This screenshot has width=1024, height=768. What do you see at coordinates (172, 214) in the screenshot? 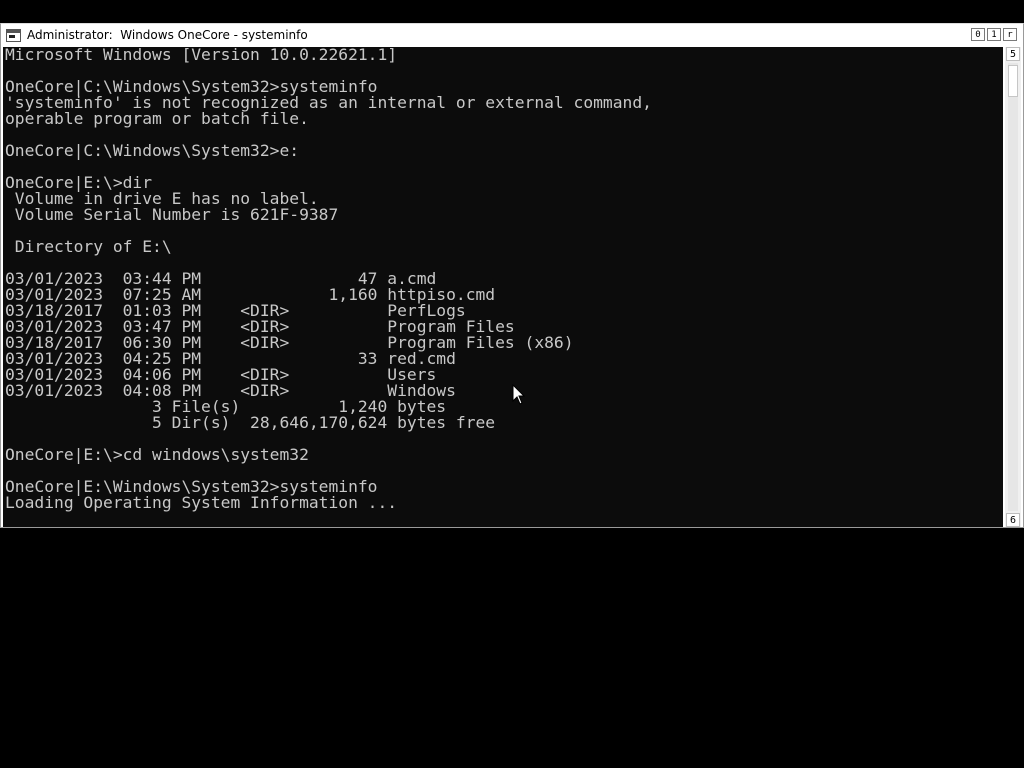
I see `console-line: Volume Serial Number is 621F-9387` at bounding box center [172, 214].